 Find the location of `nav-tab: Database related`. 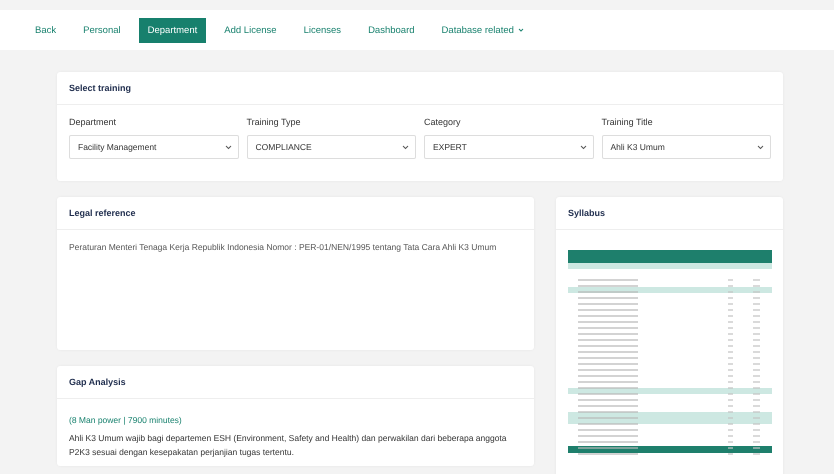

nav-tab: Database related is located at coordinates (482, 30).